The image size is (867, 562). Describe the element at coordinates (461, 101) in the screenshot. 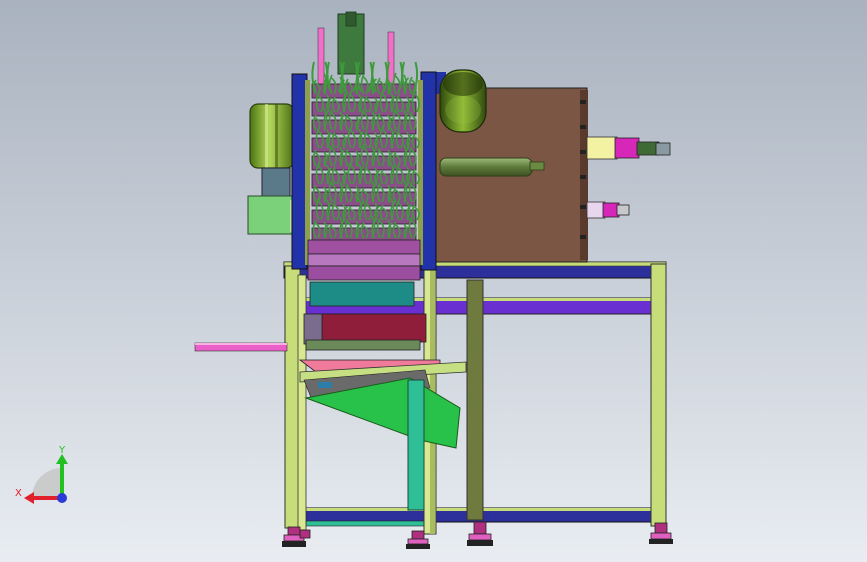

I see `gear-motor-drum` at that location.